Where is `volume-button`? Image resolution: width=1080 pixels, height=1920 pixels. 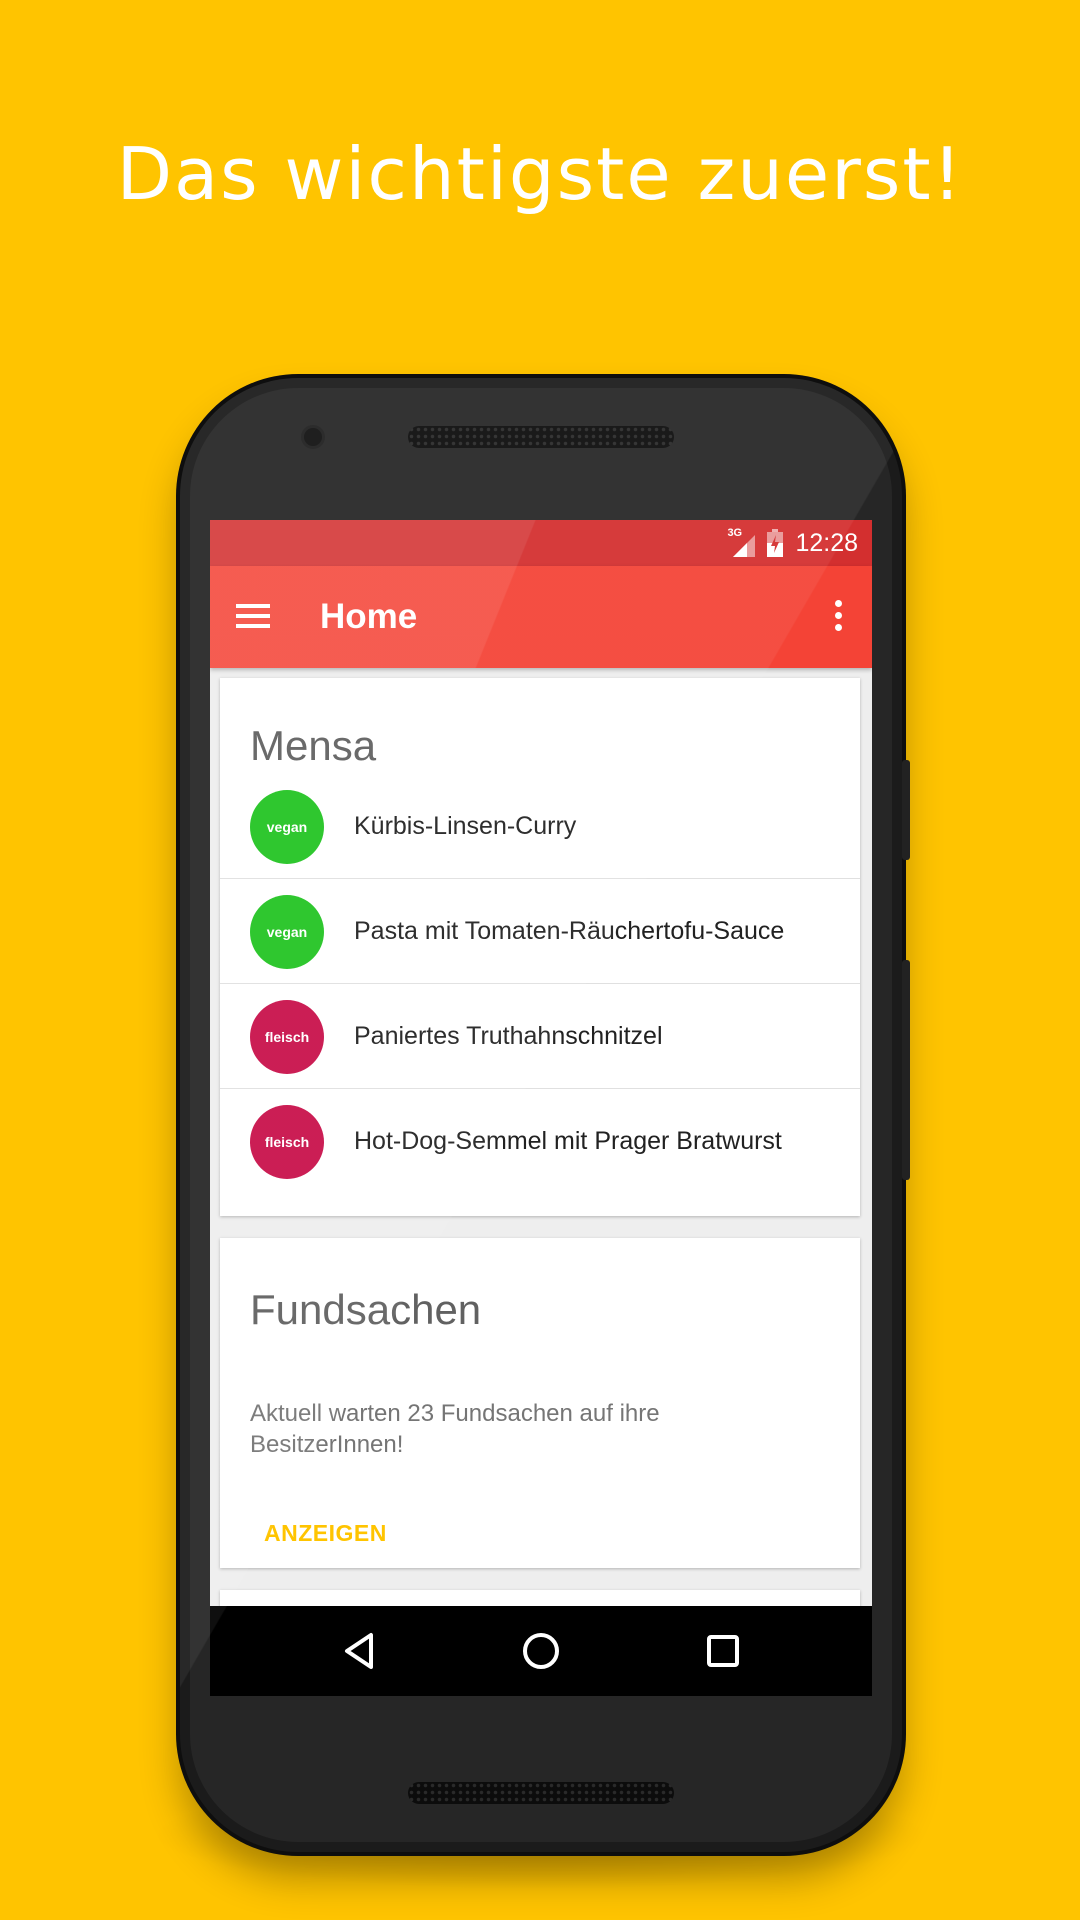
volume-button is located at coordinates (906, 1070).